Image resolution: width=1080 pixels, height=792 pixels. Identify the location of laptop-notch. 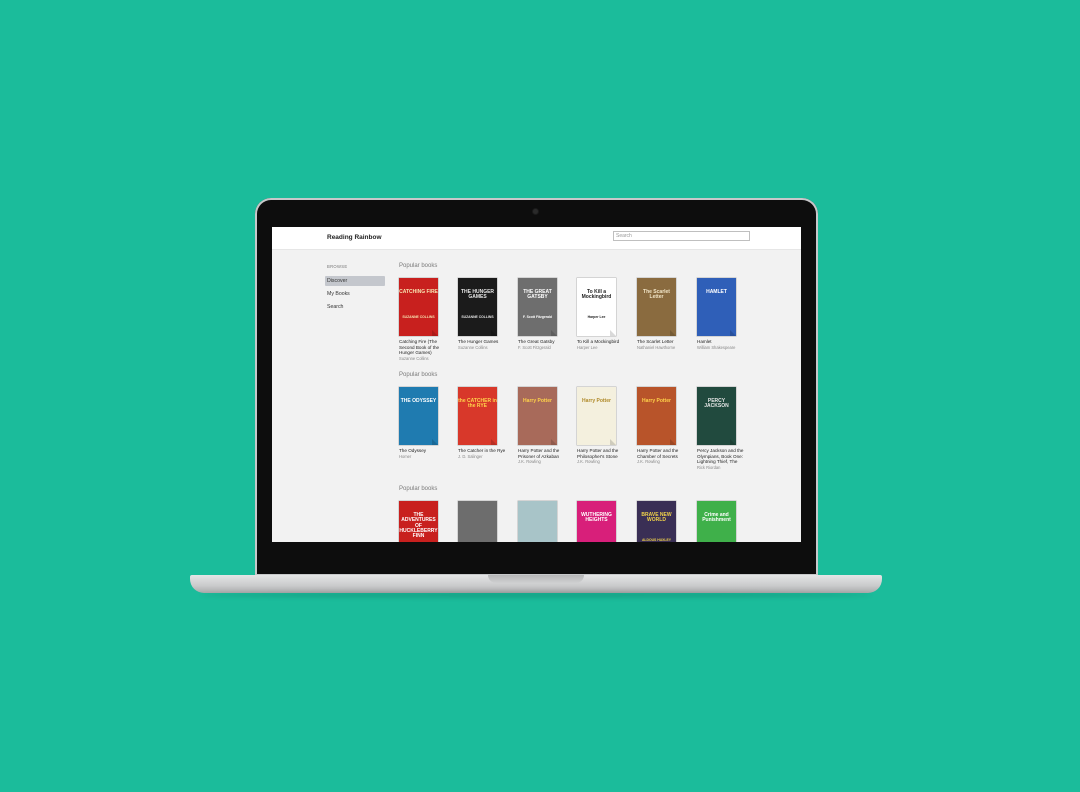
(536, 579).